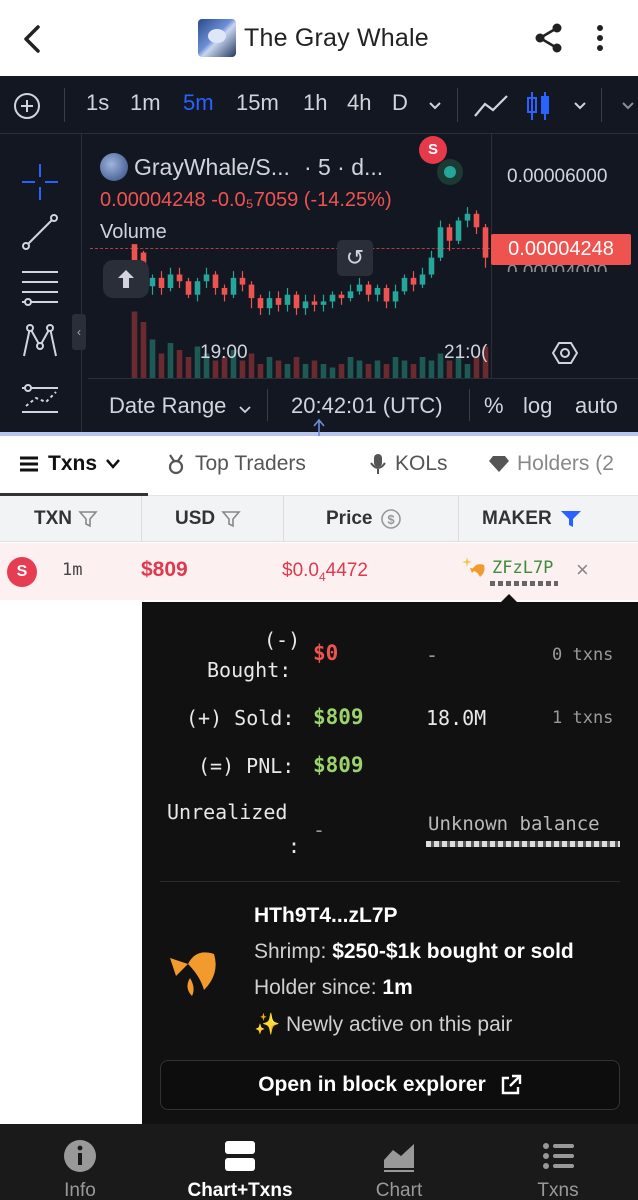 The height and width of the screenshot is (1200, 638). What do you see at coordinates (145, 103) in the screenshot?
I see `interval-1m: 1m` at bounding box center [145, 103].